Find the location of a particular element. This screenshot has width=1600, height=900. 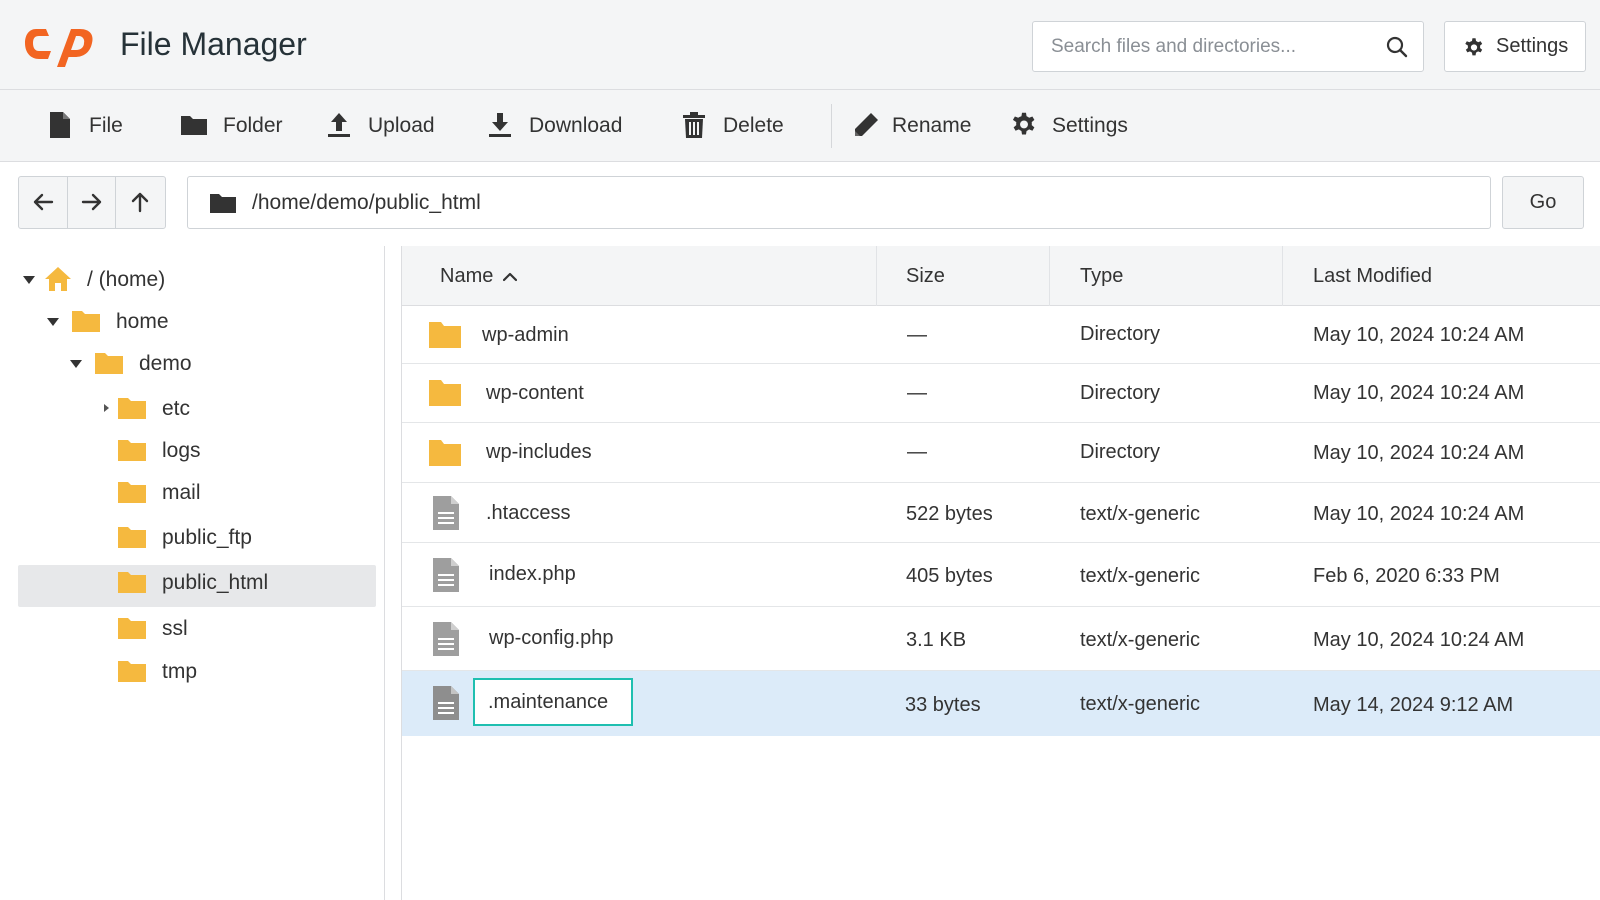

upload-label: Upload is located at coordinates (401, 125).